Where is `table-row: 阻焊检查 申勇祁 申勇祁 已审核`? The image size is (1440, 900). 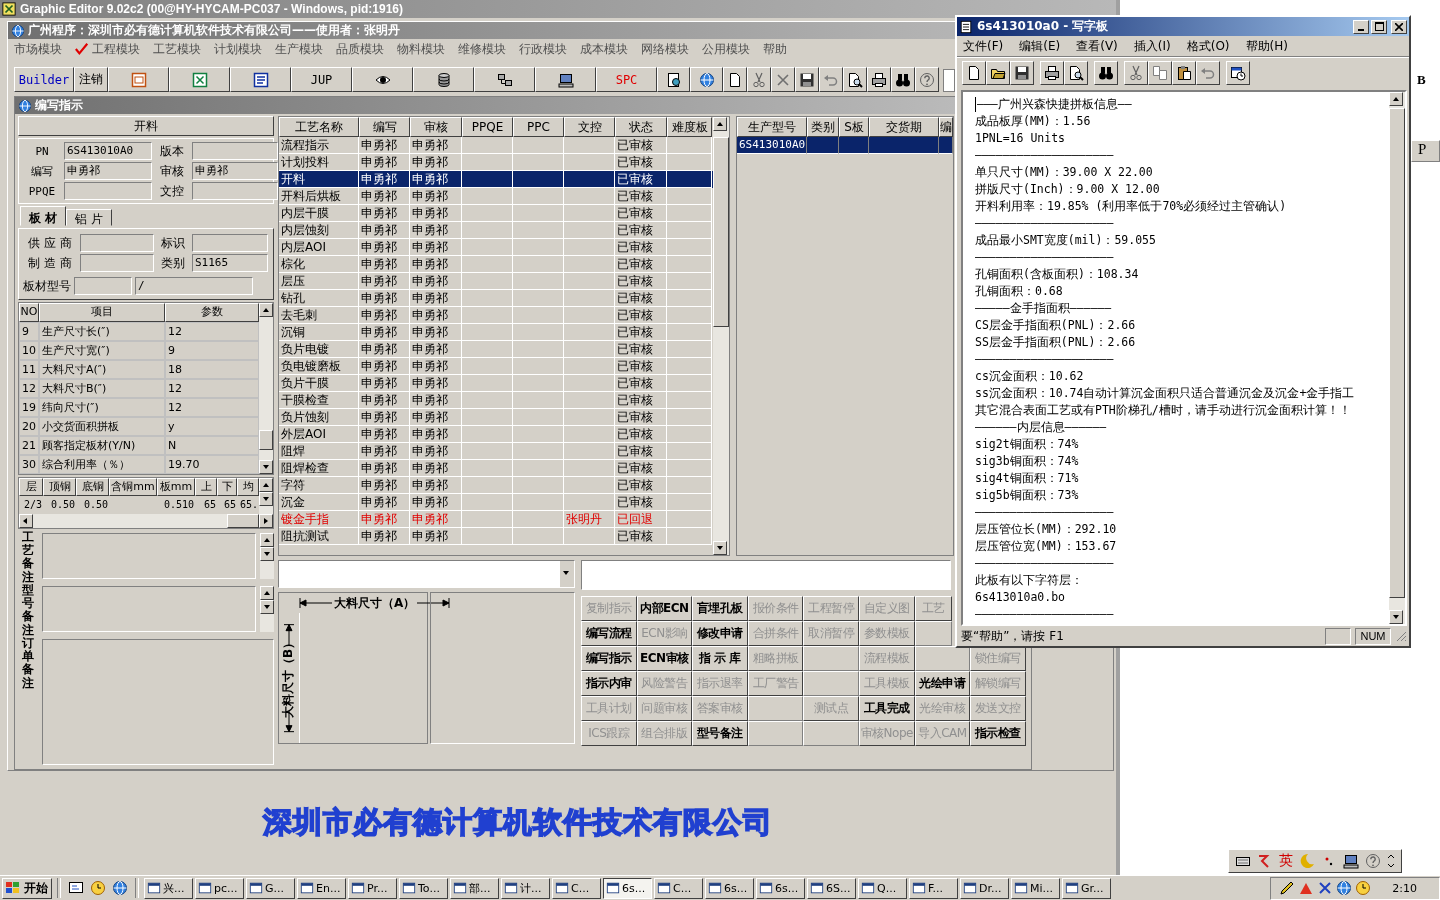 table-row: 阻焊检查 申勇祁 申勇祁 已审核 is located at coordinates (496, 468).